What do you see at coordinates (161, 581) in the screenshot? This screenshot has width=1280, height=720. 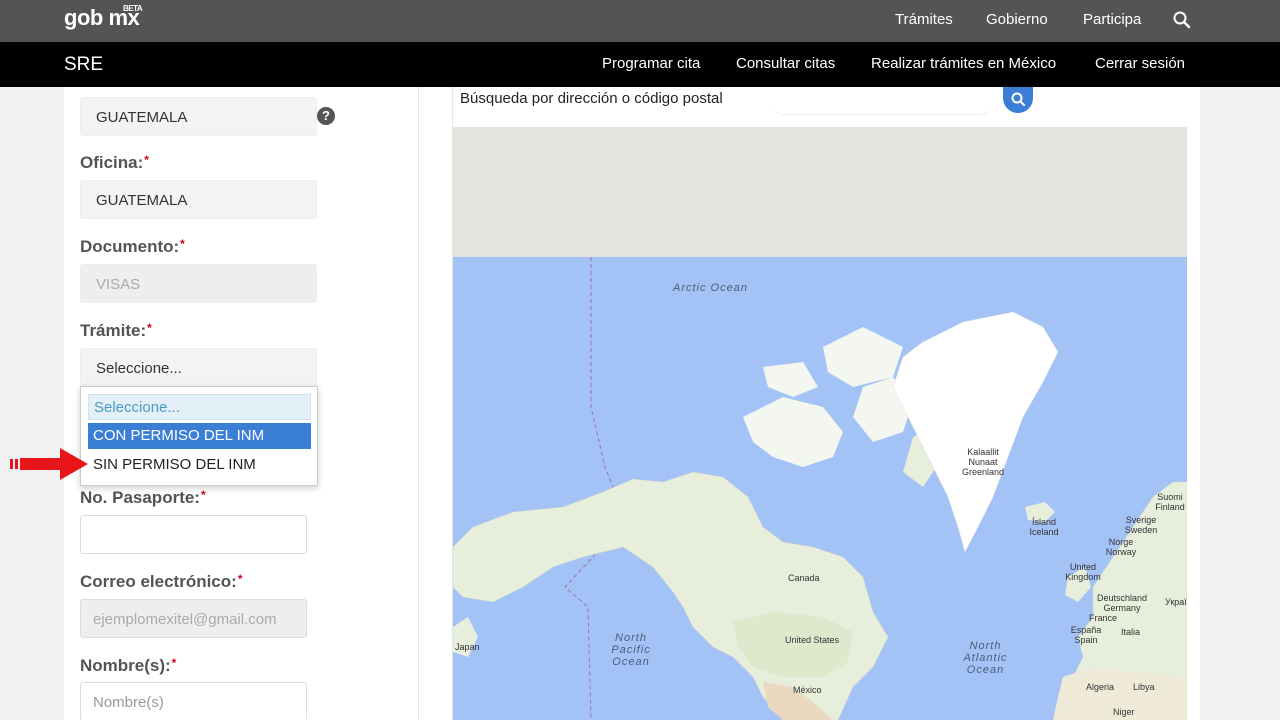 I see `correo-label: Correo electrónico:*` at bounding box center [161, 581].